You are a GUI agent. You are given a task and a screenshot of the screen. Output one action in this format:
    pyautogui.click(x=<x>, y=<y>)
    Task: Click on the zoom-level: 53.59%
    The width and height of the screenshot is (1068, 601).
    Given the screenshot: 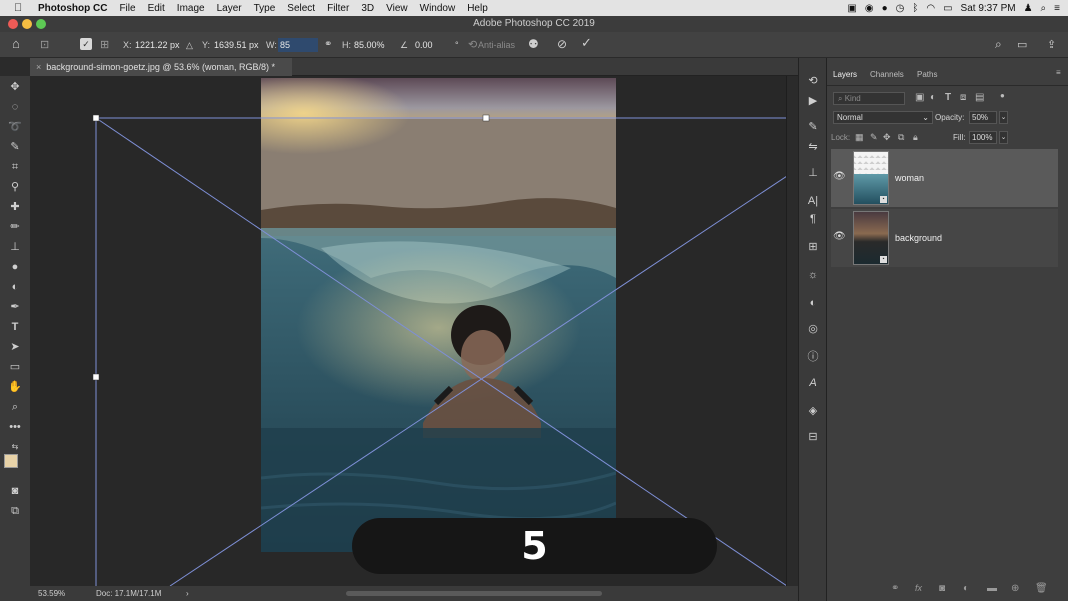 What is the action you would take?
    pyautogui.click(x=51, y=593)
    